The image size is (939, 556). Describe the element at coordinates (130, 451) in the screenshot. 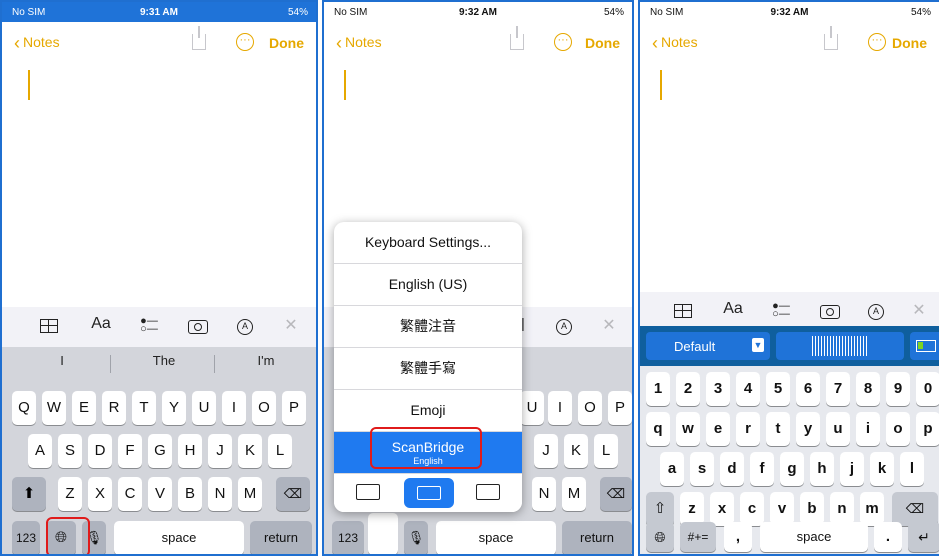

I see `key-f: F` at that location.